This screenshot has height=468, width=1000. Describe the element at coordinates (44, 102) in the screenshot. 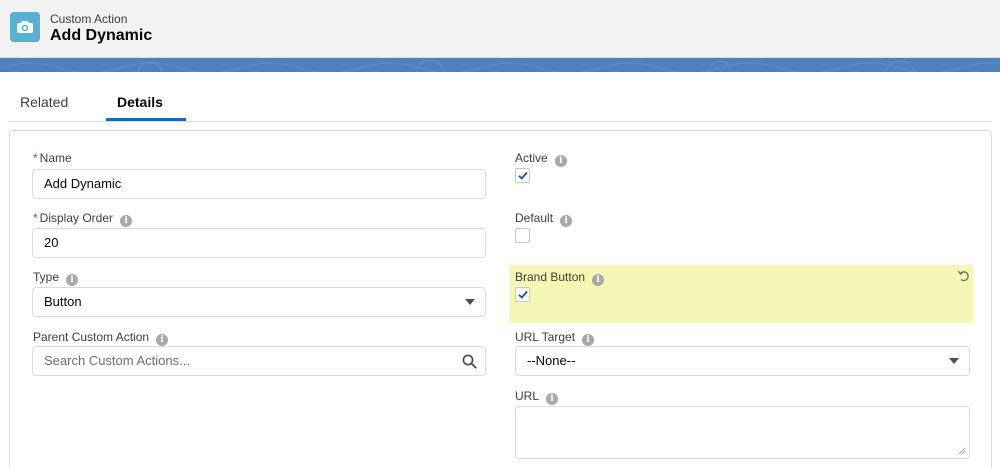

I see `tab-related: Related` at that location.